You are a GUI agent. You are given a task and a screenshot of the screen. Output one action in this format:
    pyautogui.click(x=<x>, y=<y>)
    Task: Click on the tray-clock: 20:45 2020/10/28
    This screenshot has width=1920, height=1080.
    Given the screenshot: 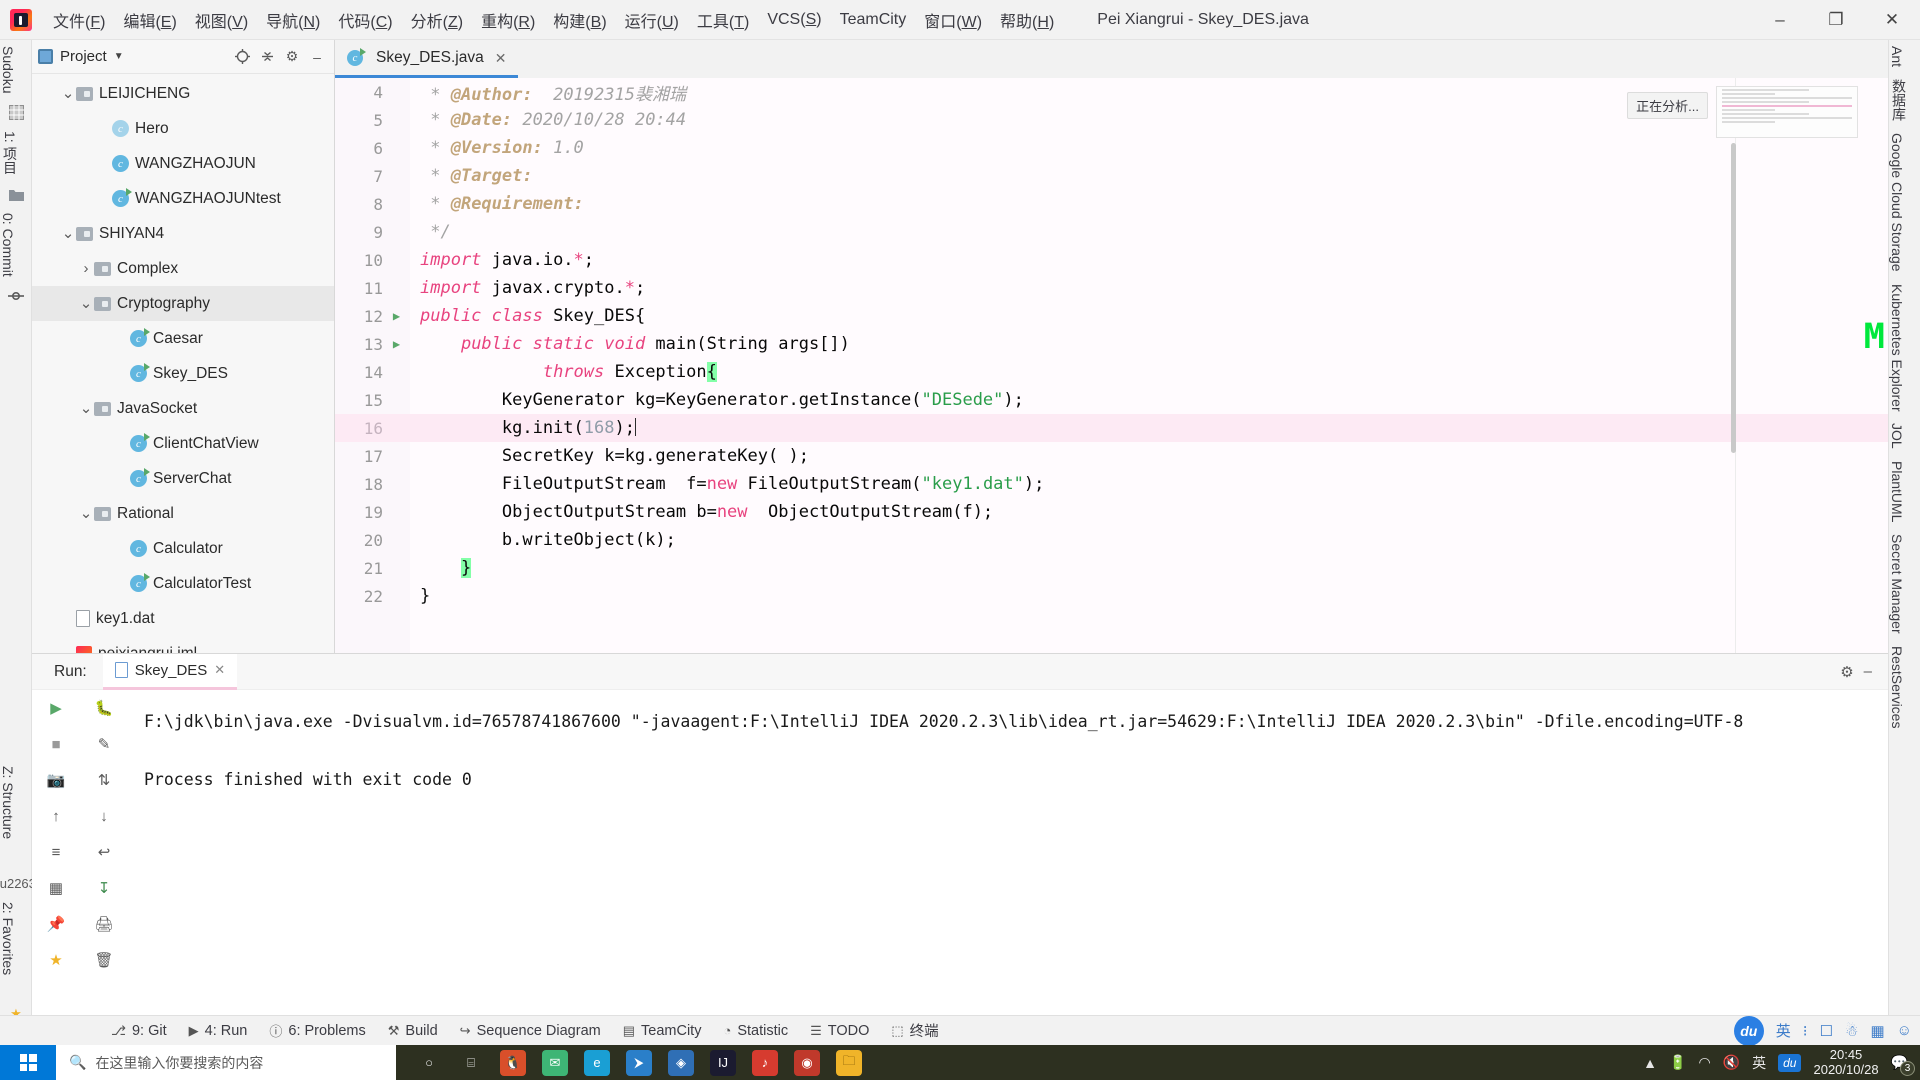 What is the action you would take?
    pyautogui.click(x=1845, y=1062)
    